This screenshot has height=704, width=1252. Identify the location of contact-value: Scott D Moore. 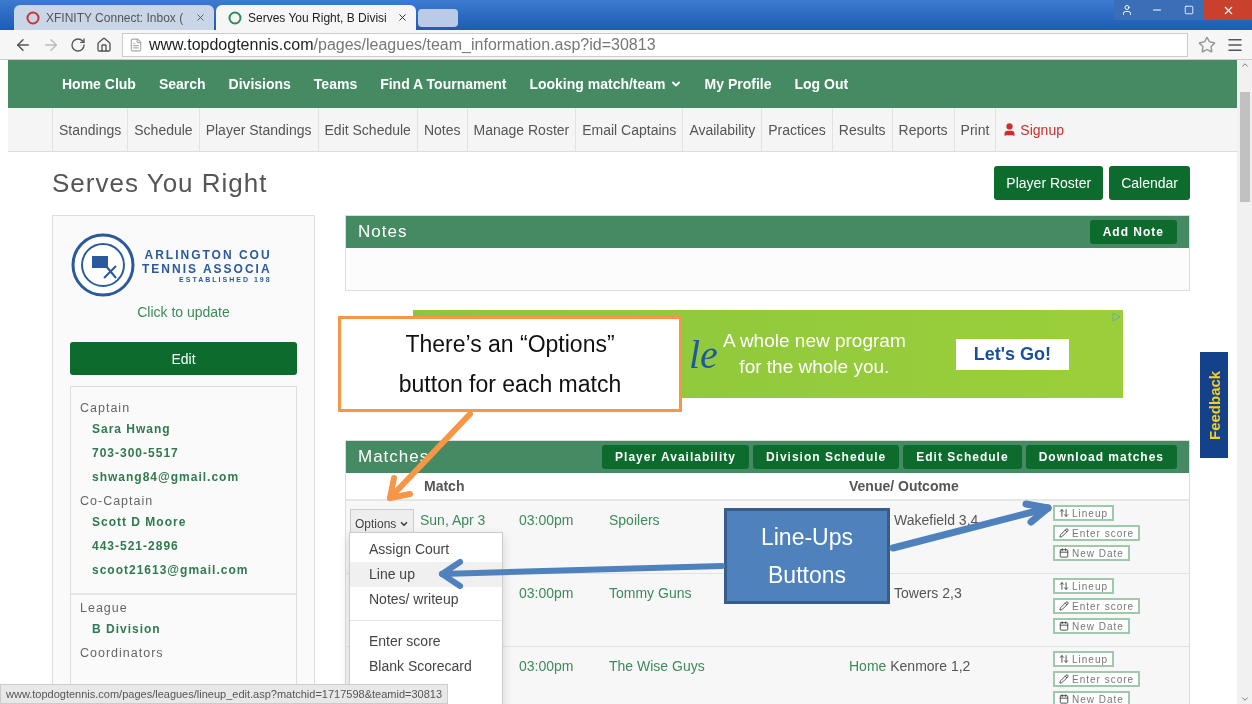
(140, 522).